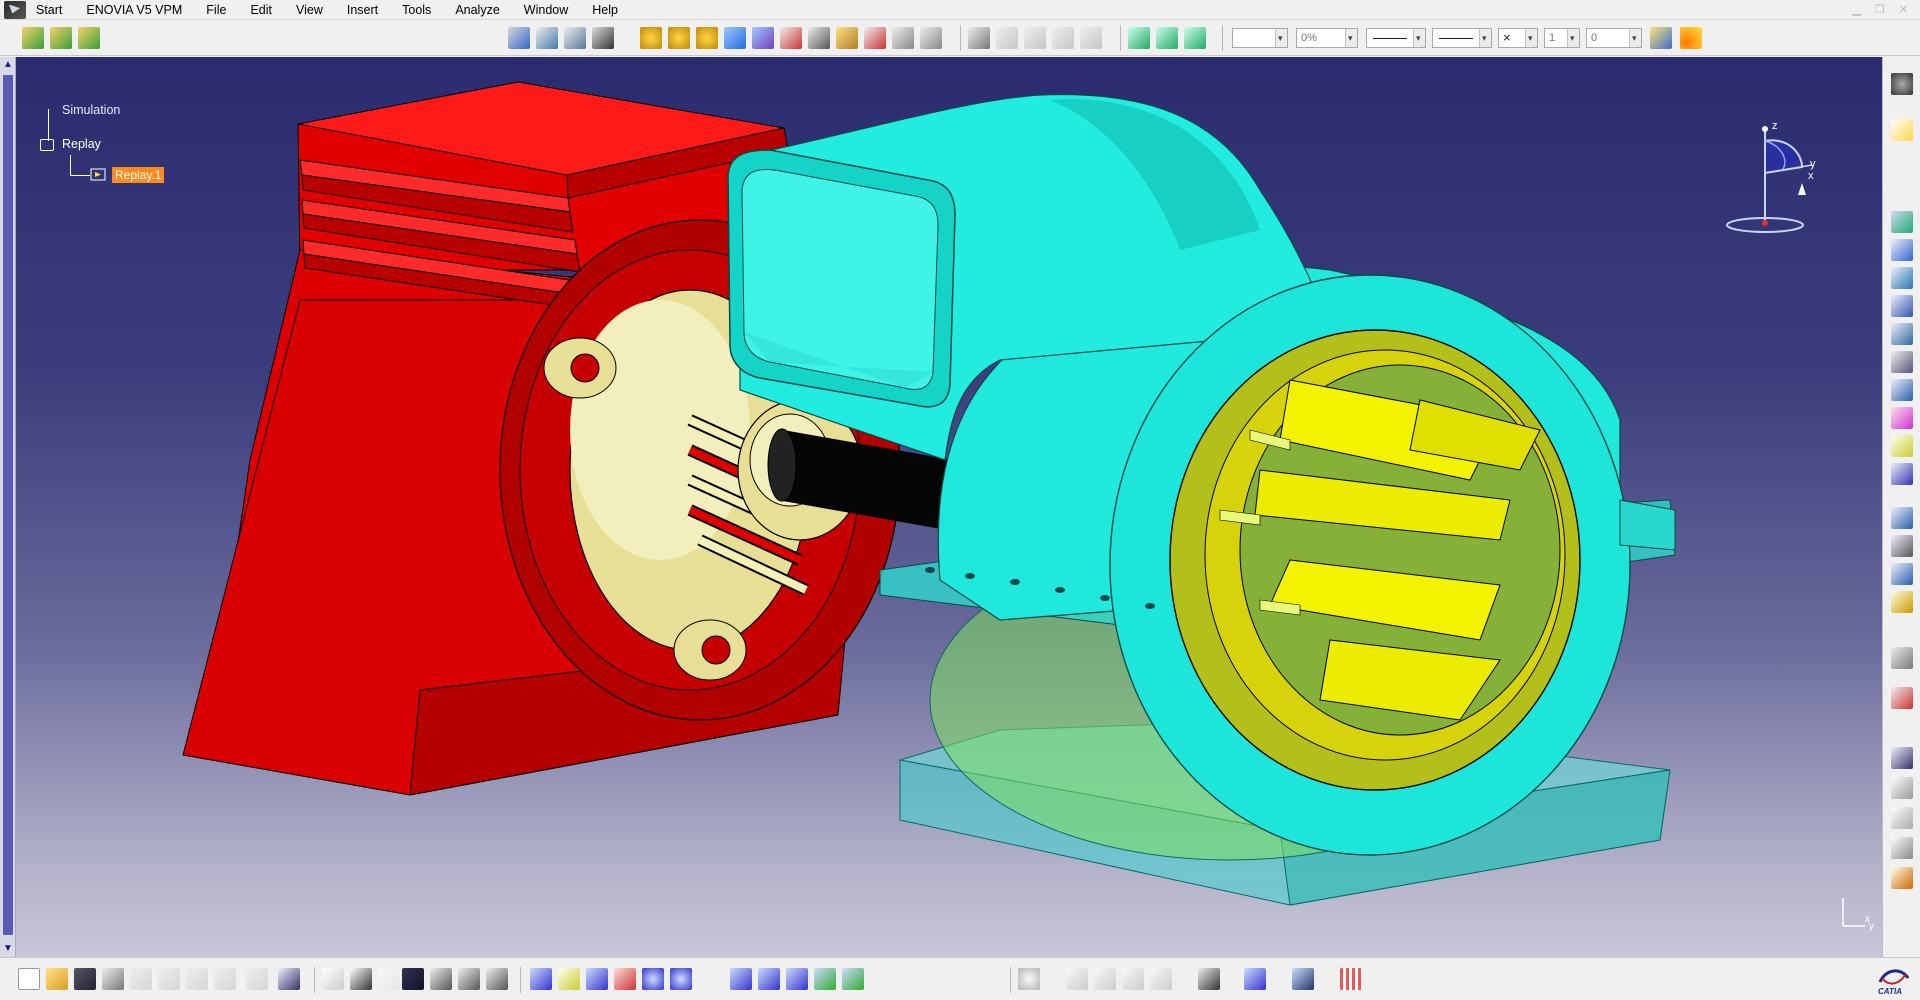 This screenshot has width=1920, height=1000. What do you see at coordinates (1562, 38) in the screenshot?
I see `layer-combo: 1` at bounding box center [1562, 38].